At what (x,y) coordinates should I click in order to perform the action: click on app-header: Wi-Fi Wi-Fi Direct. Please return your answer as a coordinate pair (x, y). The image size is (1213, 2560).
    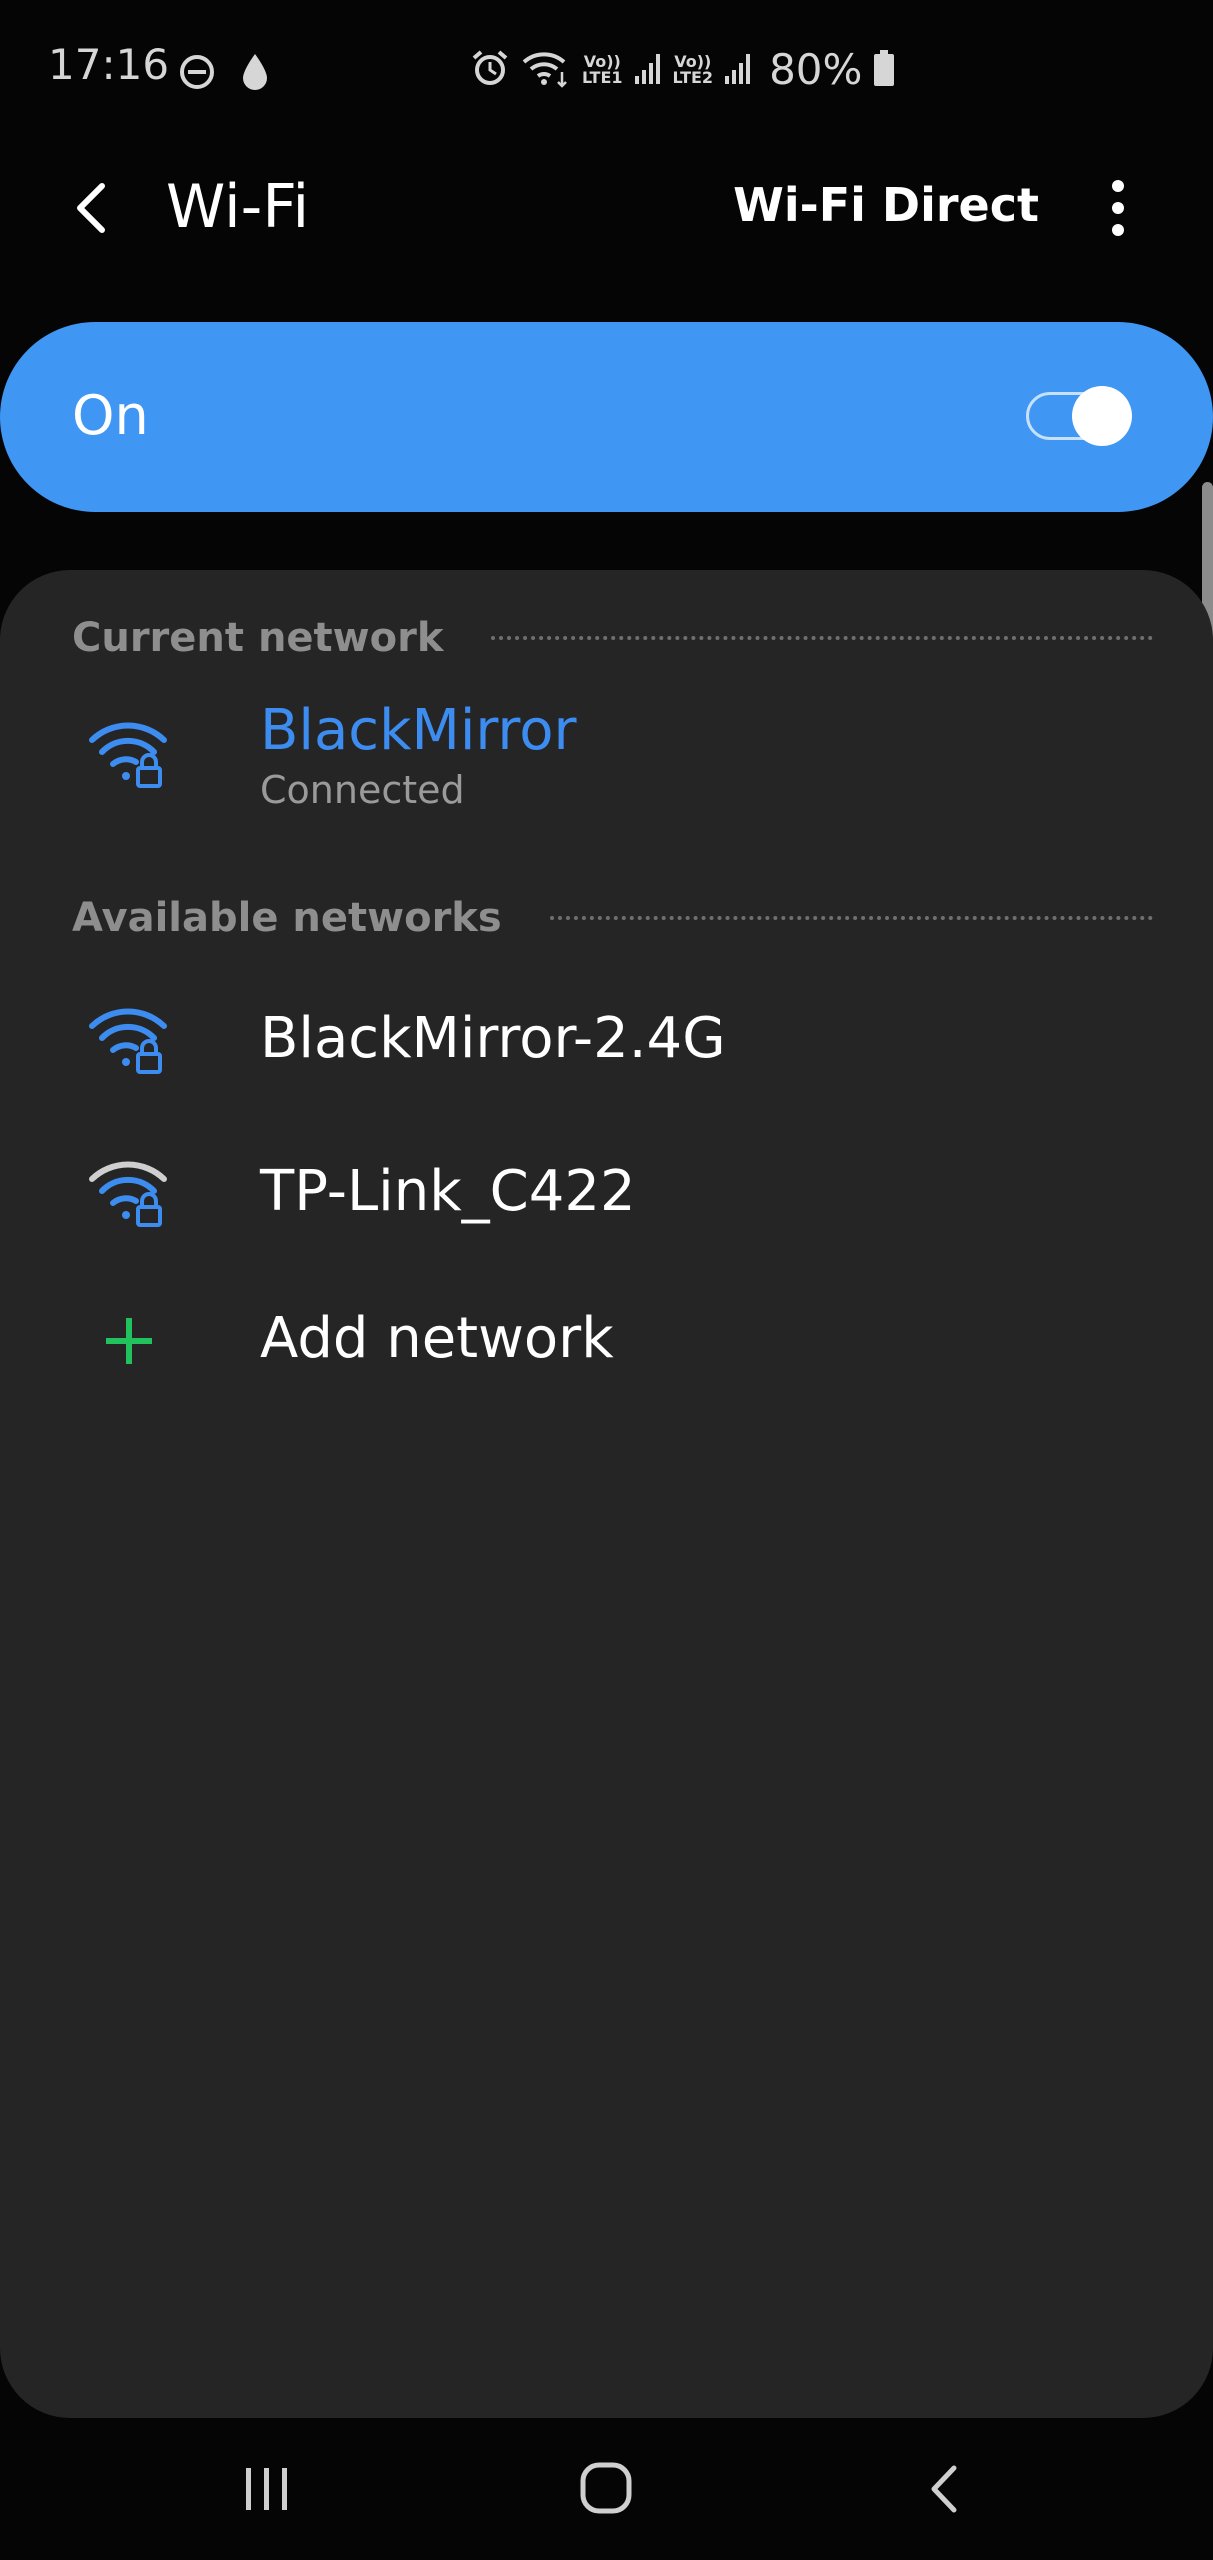
    Looking at the image, I should click on (606, 207).